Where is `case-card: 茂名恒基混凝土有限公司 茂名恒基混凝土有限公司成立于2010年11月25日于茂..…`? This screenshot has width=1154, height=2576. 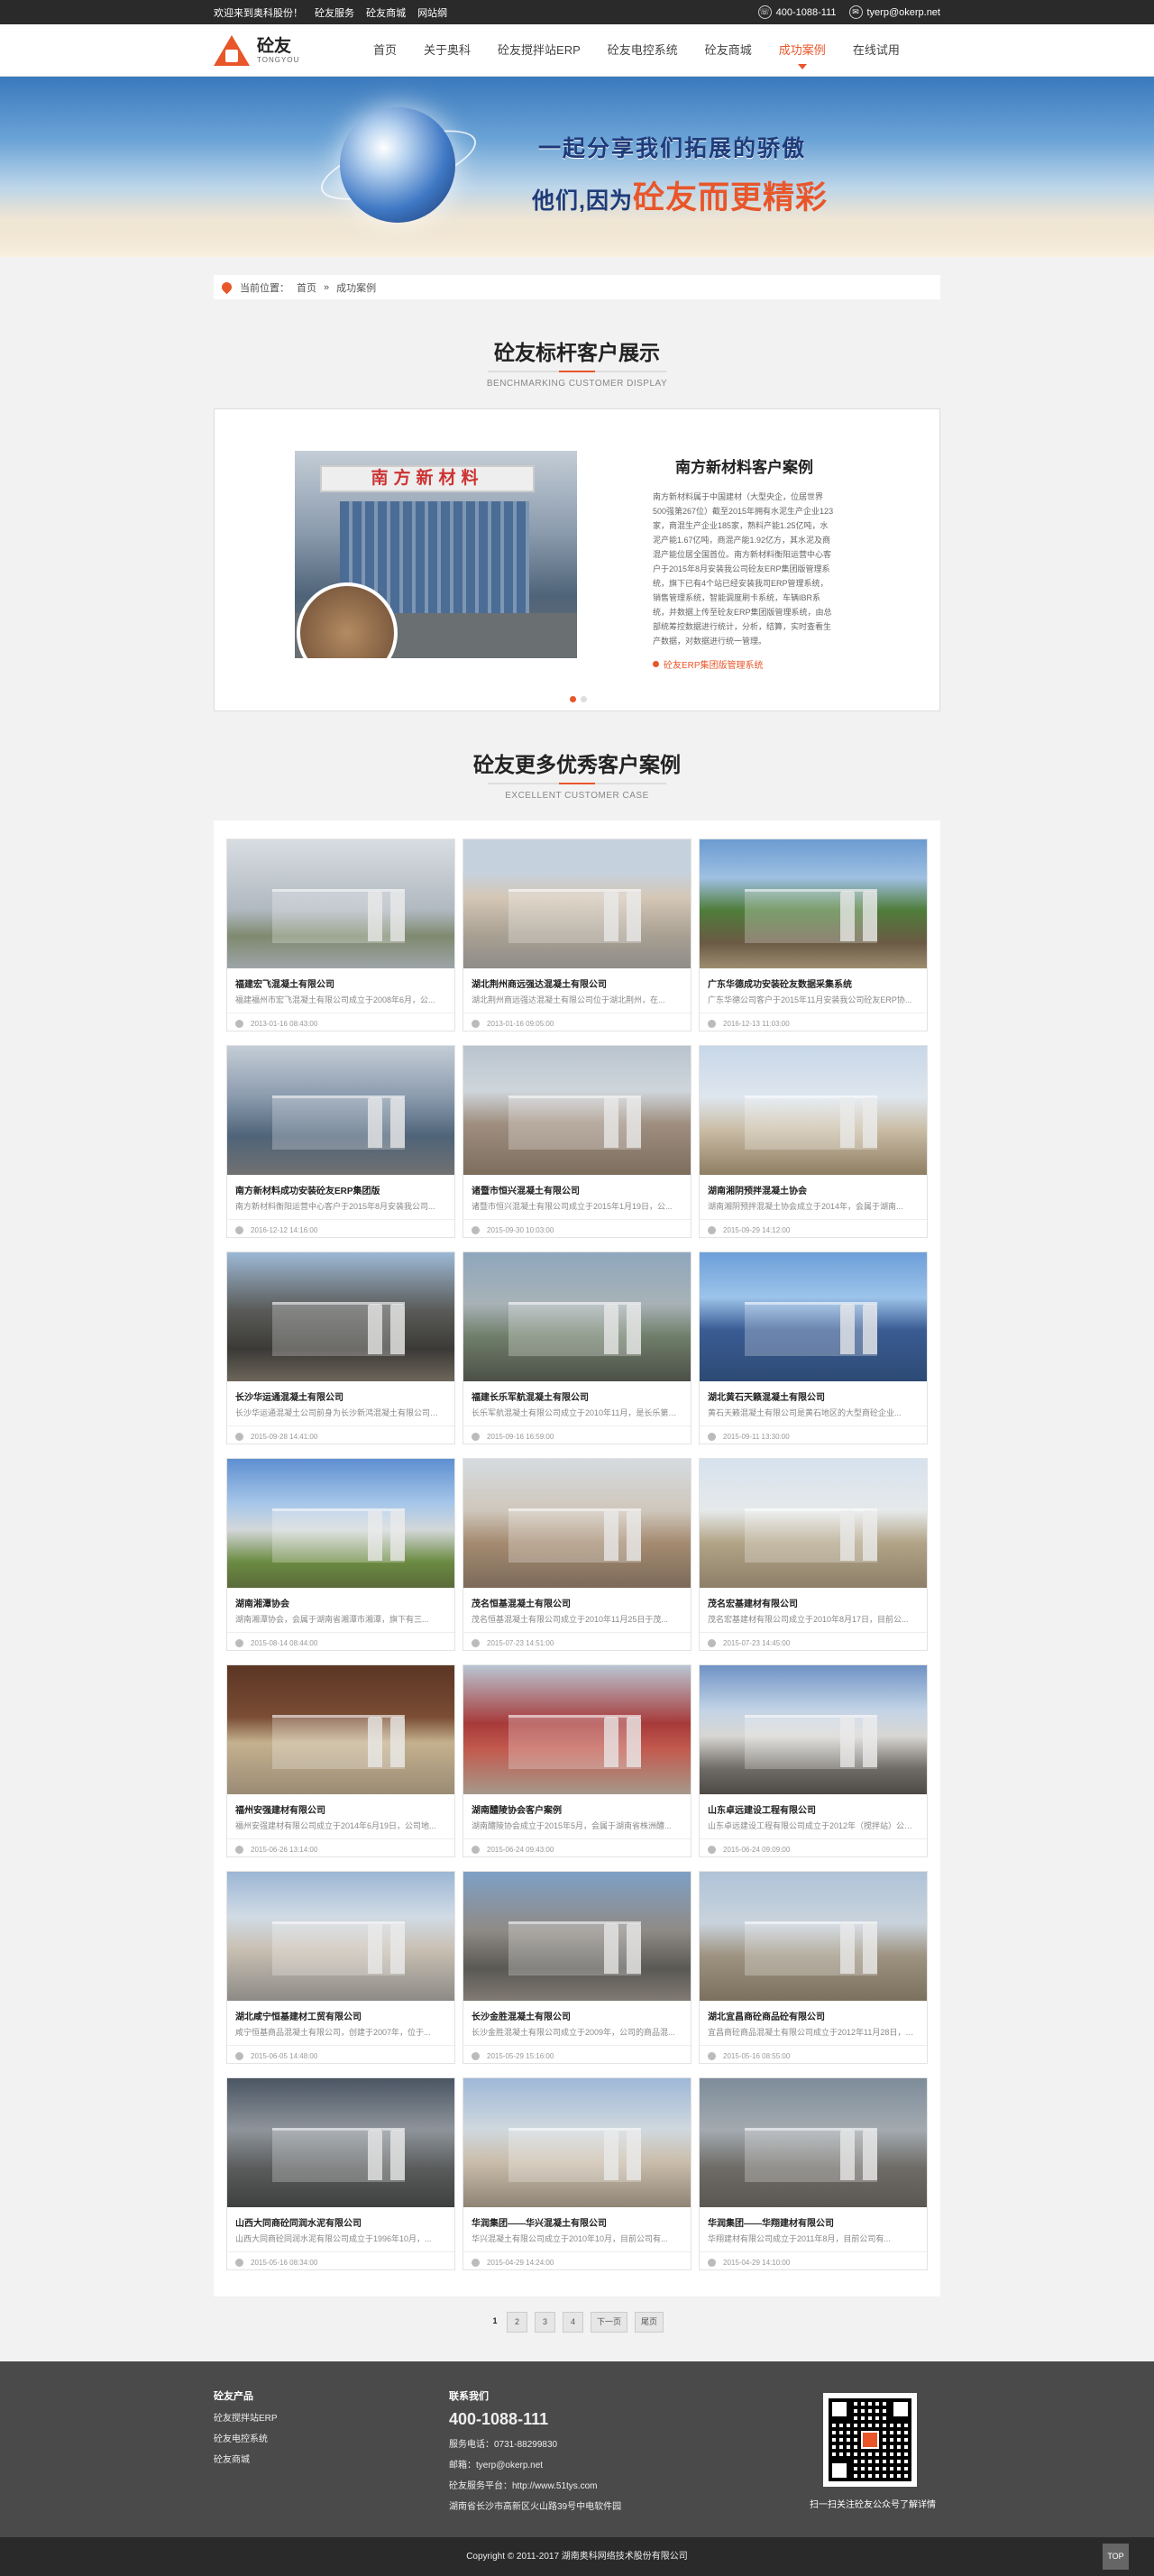 case-card: 茂名恒基混凝土有限公司 茂名恒基混凝土有限公司成立于2010年11月25日于茂..… is located at coordinates (577, 1554).